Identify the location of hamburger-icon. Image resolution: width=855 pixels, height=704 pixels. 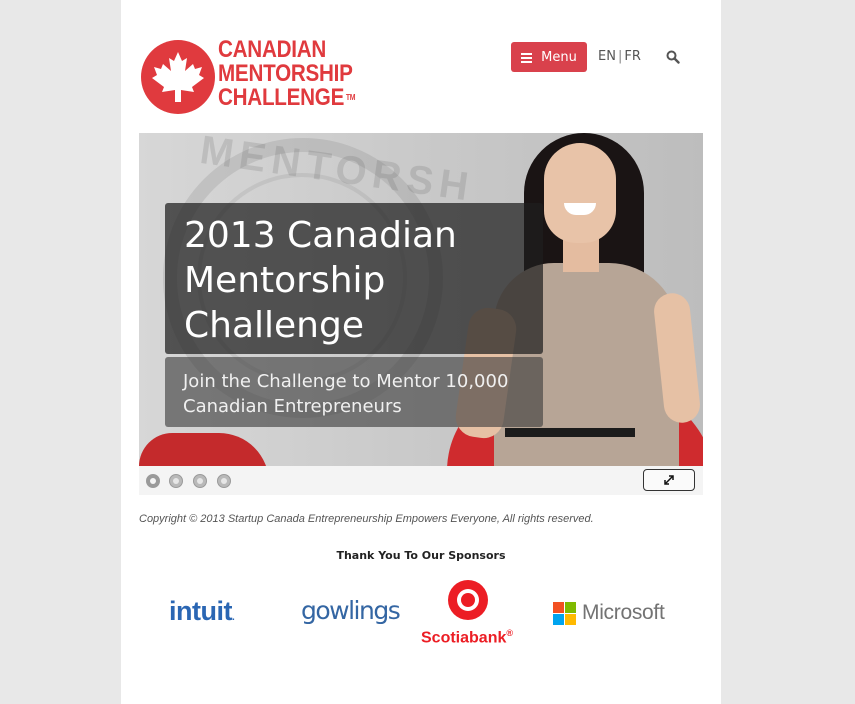
(527, 57).